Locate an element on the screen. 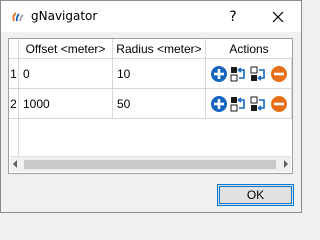 This screenshot has height=240, width=320. offset-cell: 0 is located at coordinates (66, 74).